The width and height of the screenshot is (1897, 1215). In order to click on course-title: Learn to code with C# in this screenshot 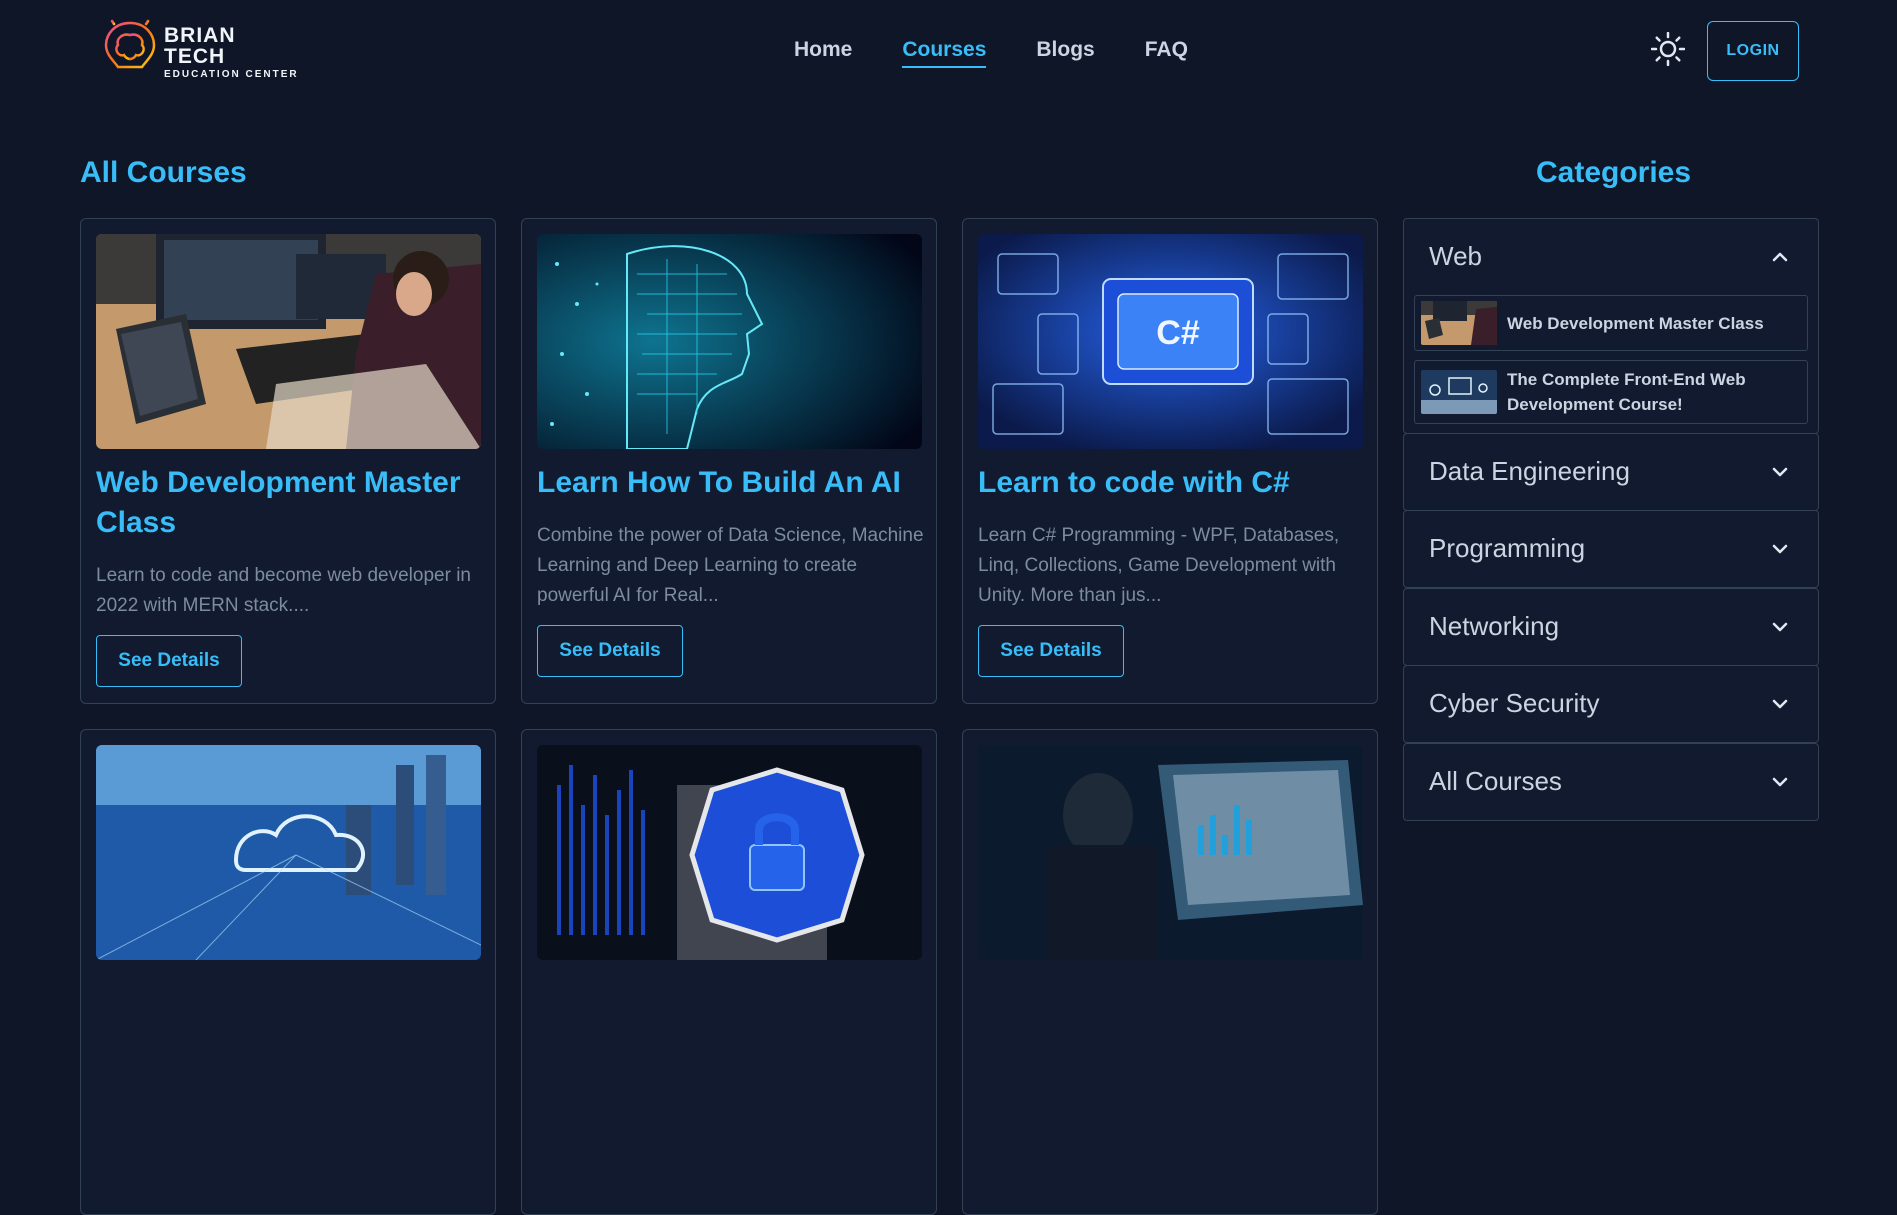, I will do `click(1173, 483)`.